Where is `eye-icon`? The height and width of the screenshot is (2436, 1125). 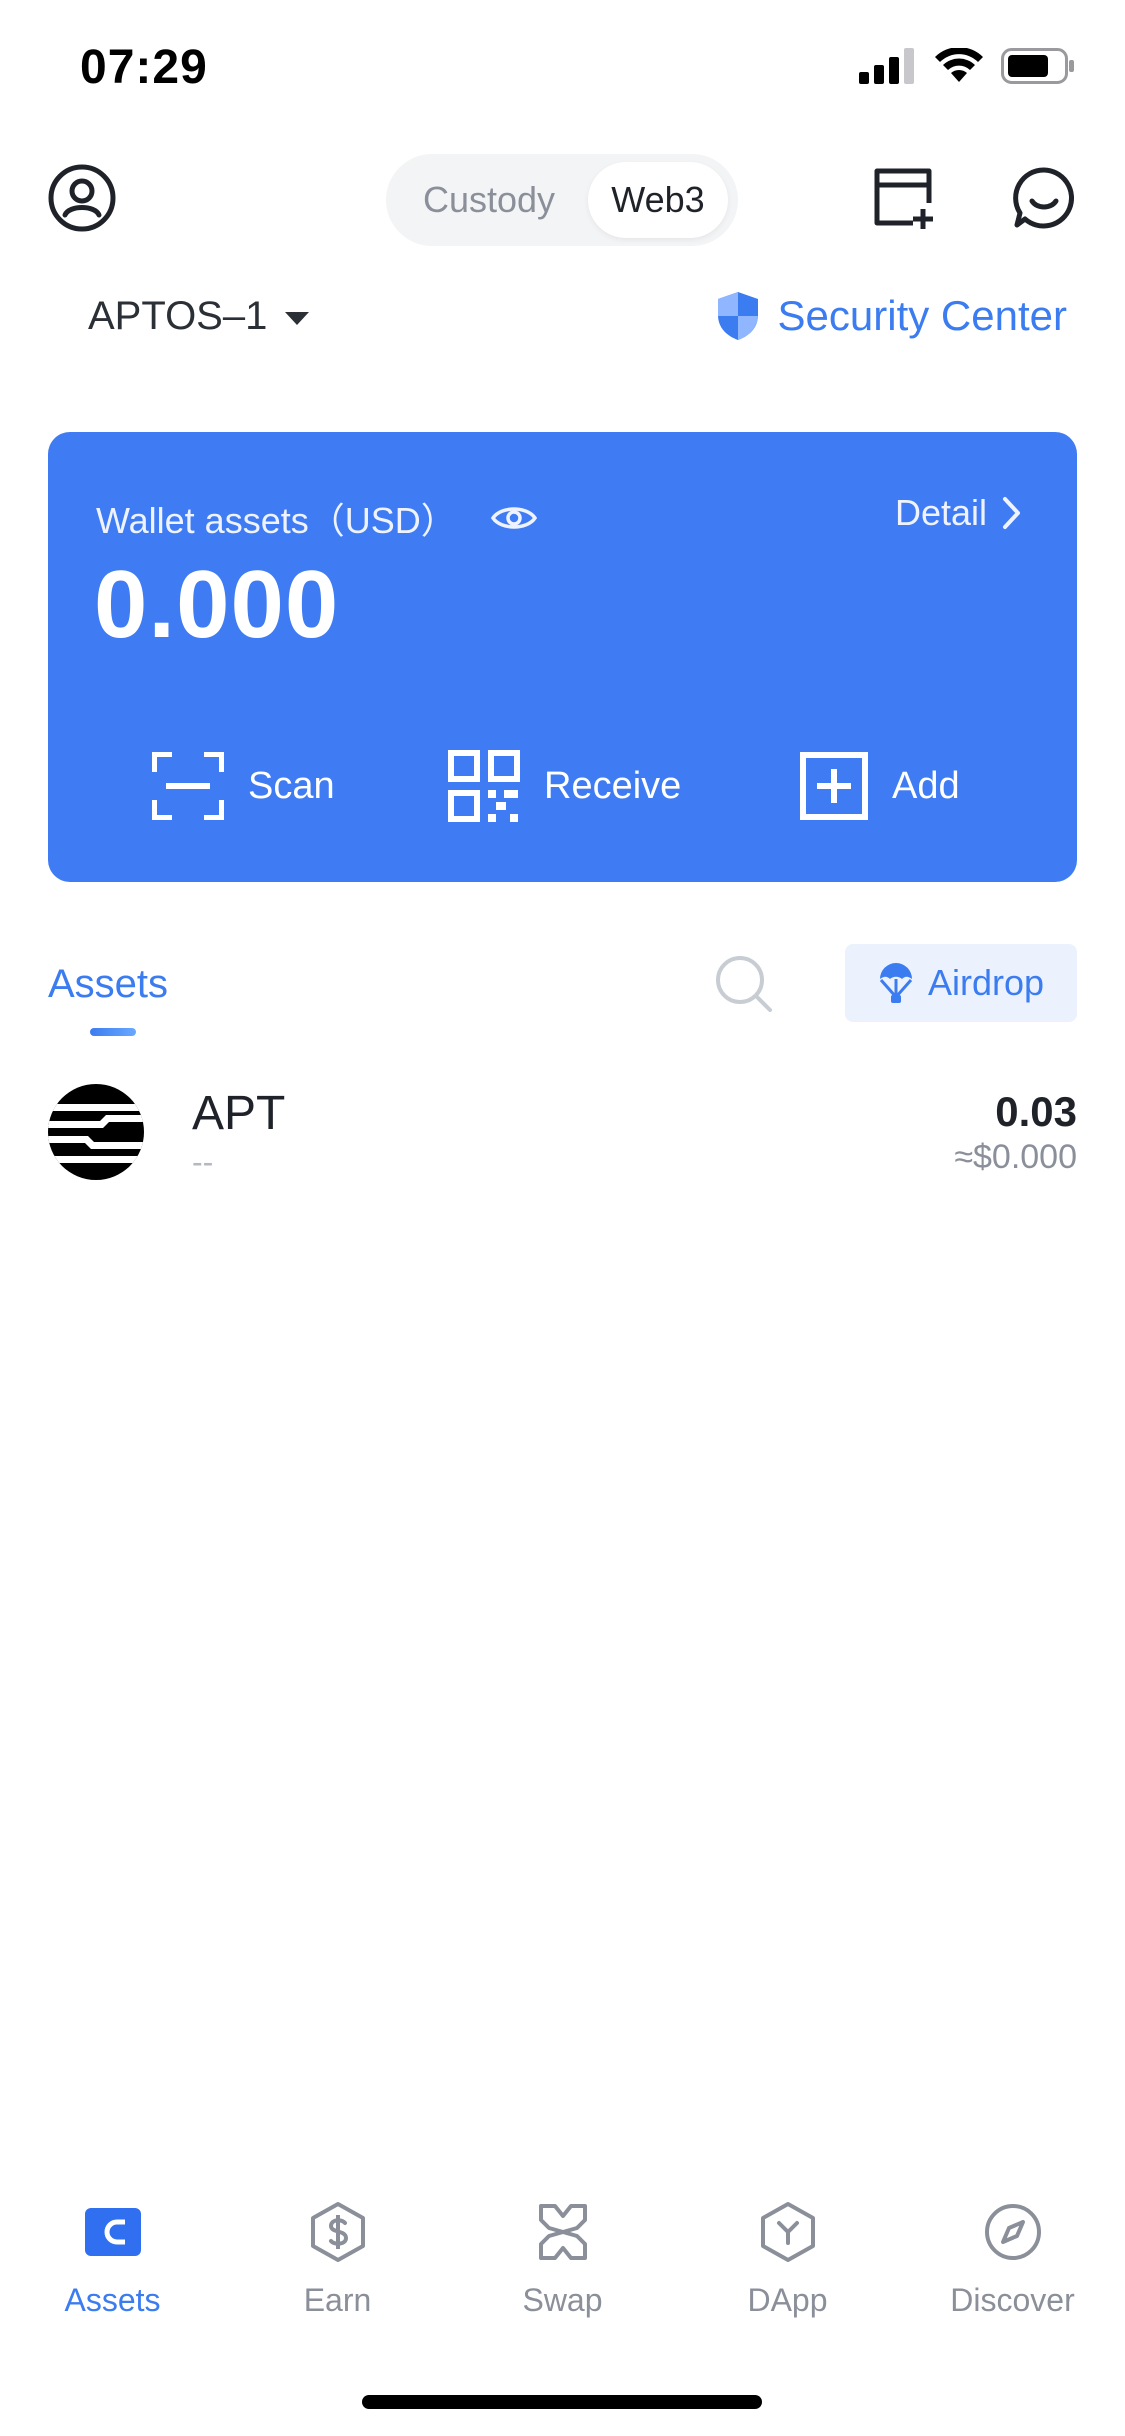 eye-icon is located at coordinates (513, 518).